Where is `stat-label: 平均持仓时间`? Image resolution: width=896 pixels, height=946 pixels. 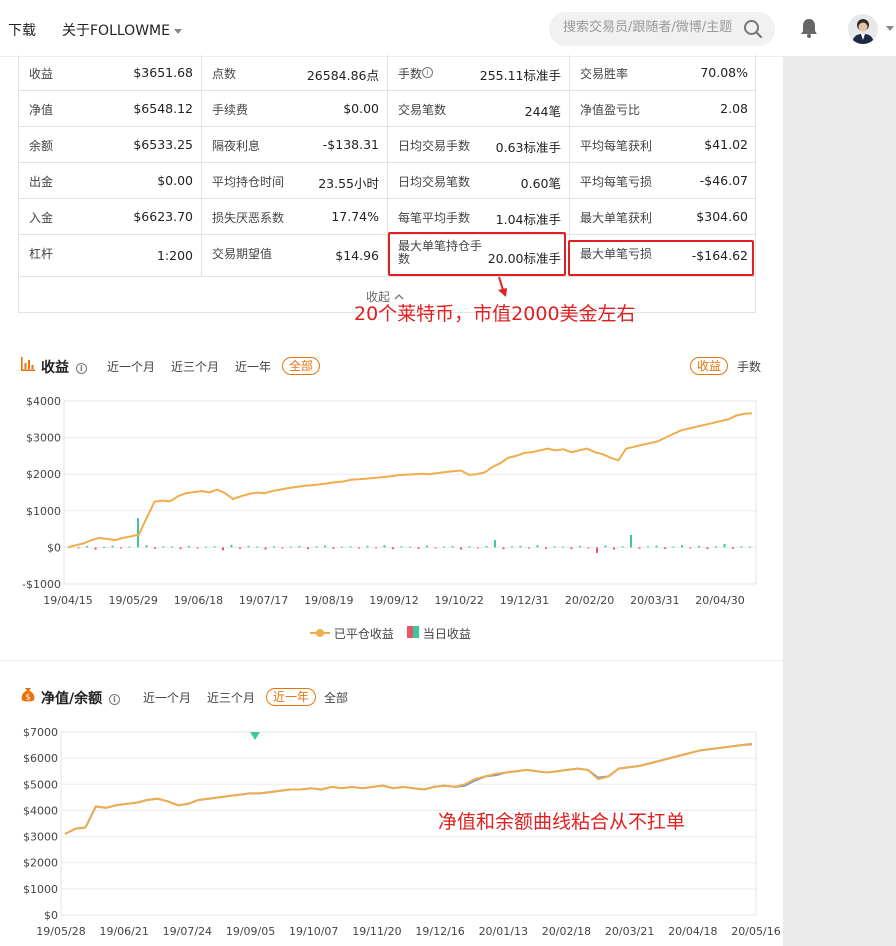
stat-label: 平均持仓时间 is located at coordinates (248, 182).